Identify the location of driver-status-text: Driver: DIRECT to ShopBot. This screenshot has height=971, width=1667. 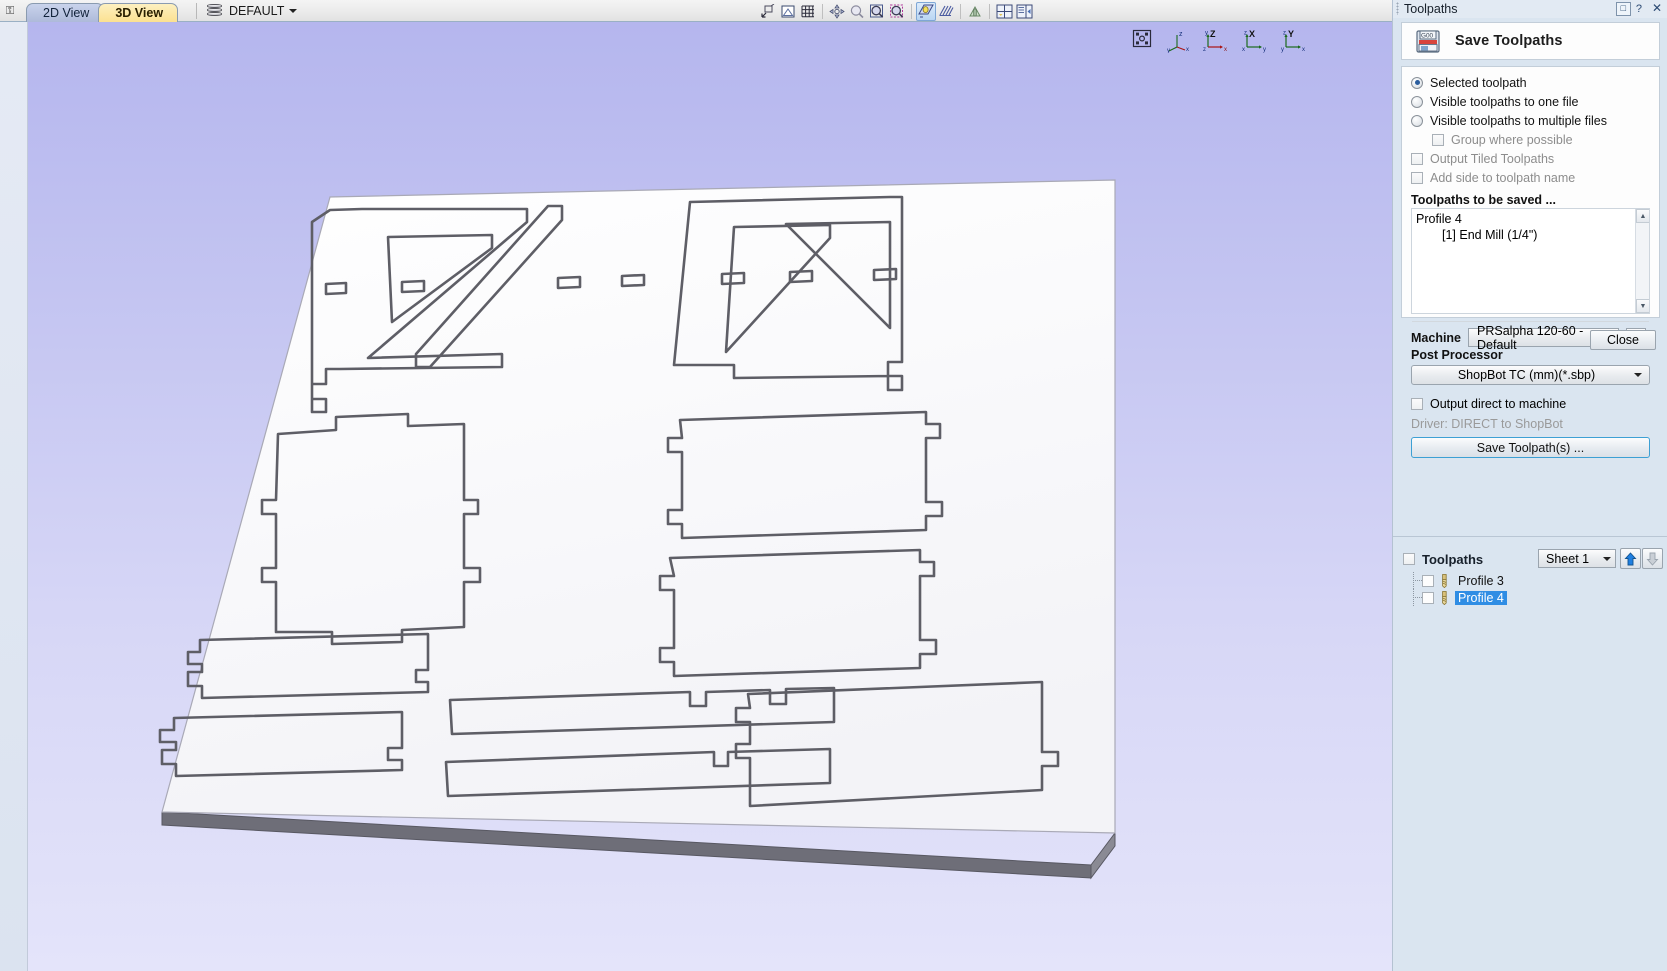
(1487, 424).